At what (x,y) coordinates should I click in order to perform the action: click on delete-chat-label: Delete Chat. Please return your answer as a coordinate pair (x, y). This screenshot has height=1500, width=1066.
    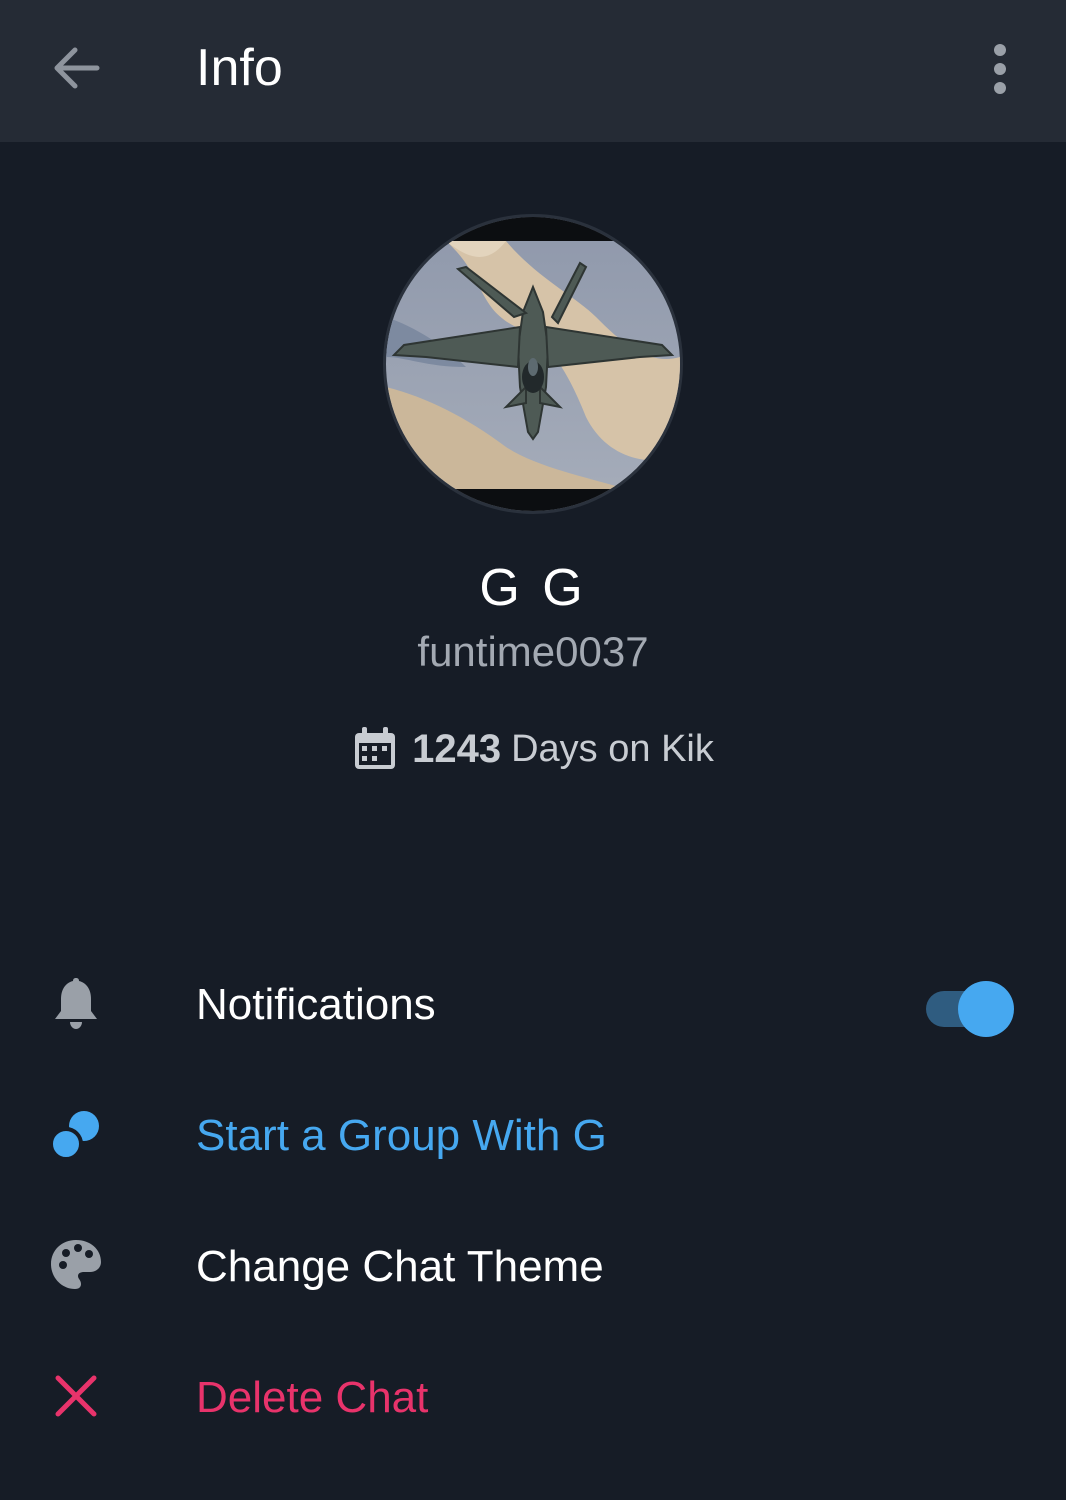
    Looking at the image, I should click on (312, 1397).